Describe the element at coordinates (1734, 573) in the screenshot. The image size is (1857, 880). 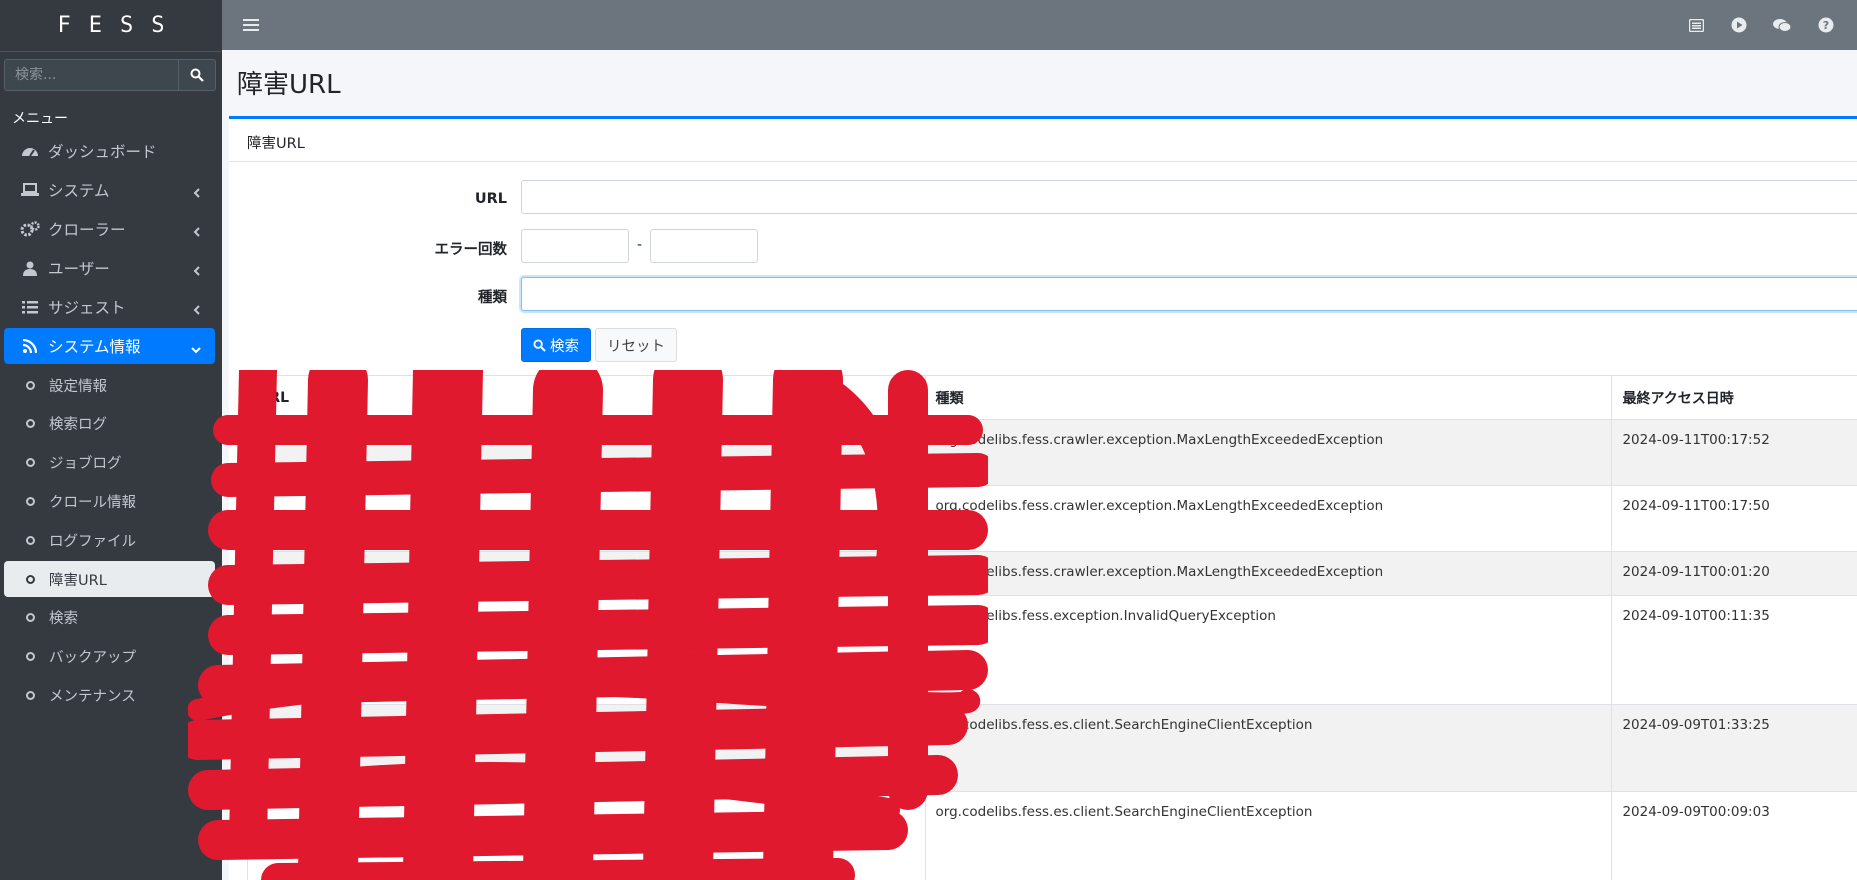
I see `time-cell: 2024-09-11T00:01:20` at that location.